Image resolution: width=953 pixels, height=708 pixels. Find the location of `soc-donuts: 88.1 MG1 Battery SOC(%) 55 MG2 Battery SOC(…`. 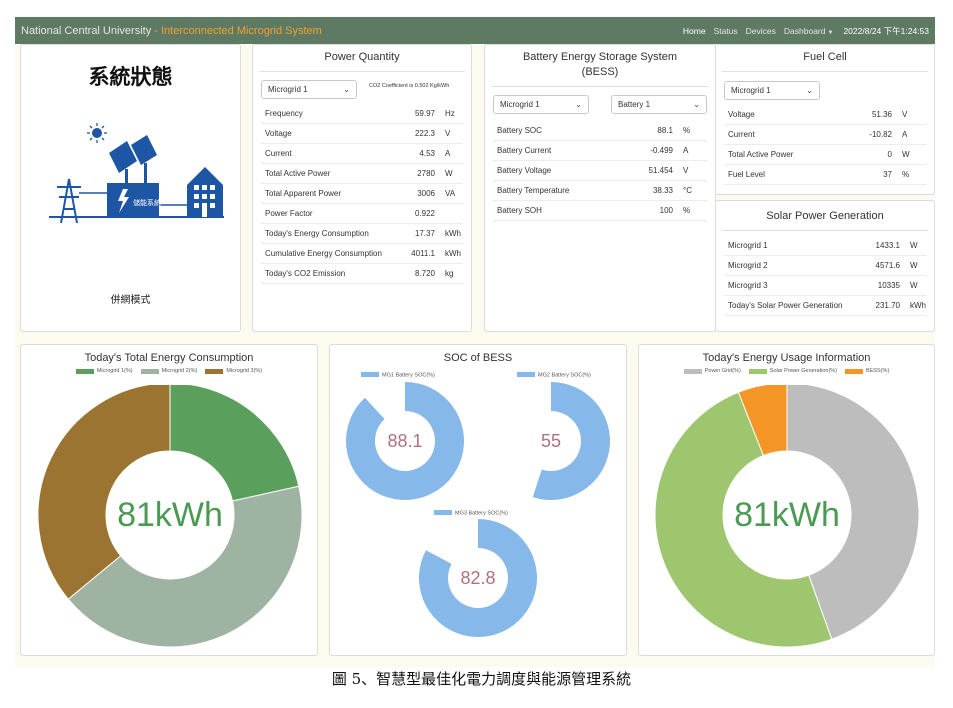

soc-donuts: 88.1 MG1 Battery SOC(%) 55 MG2 Battery SOC(… is located at coordinates (479, 512).